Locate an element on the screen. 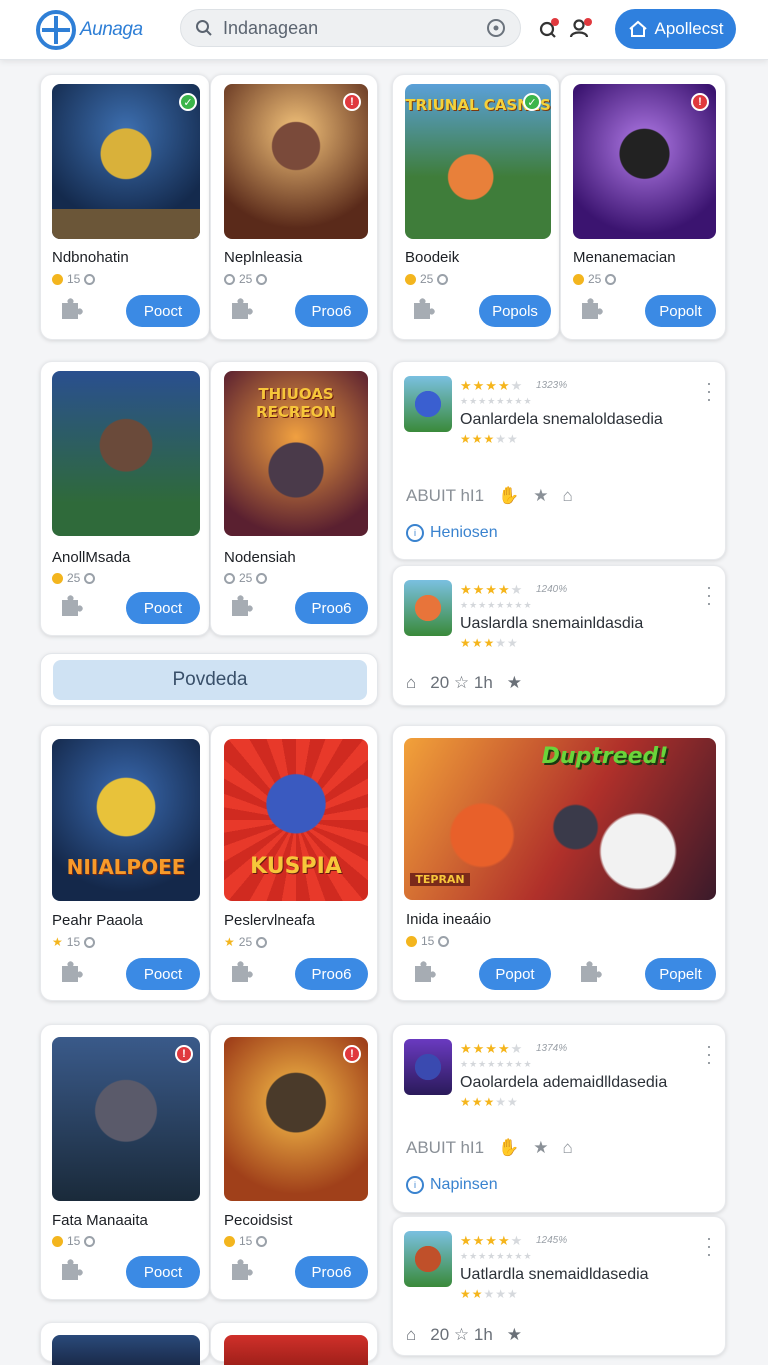 This screenshot has height=1365, width=768. game-title: Peahr Paaola is located at coordinates (97, 920).